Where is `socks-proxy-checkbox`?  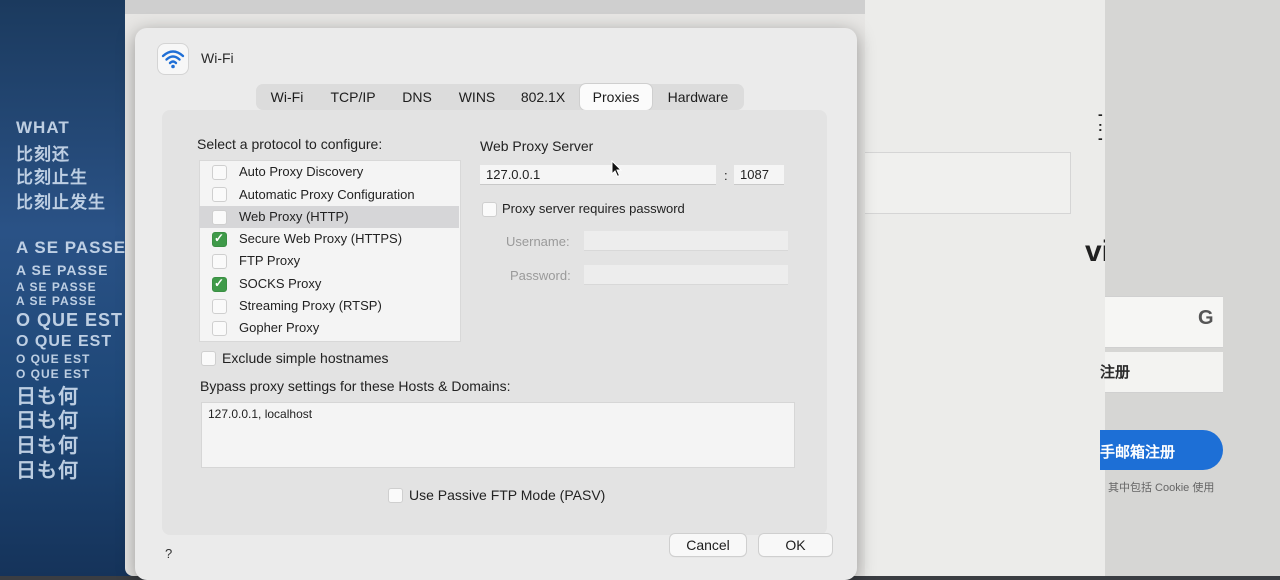 socks-proxy-checkbox is located at coordinates (219, 284).